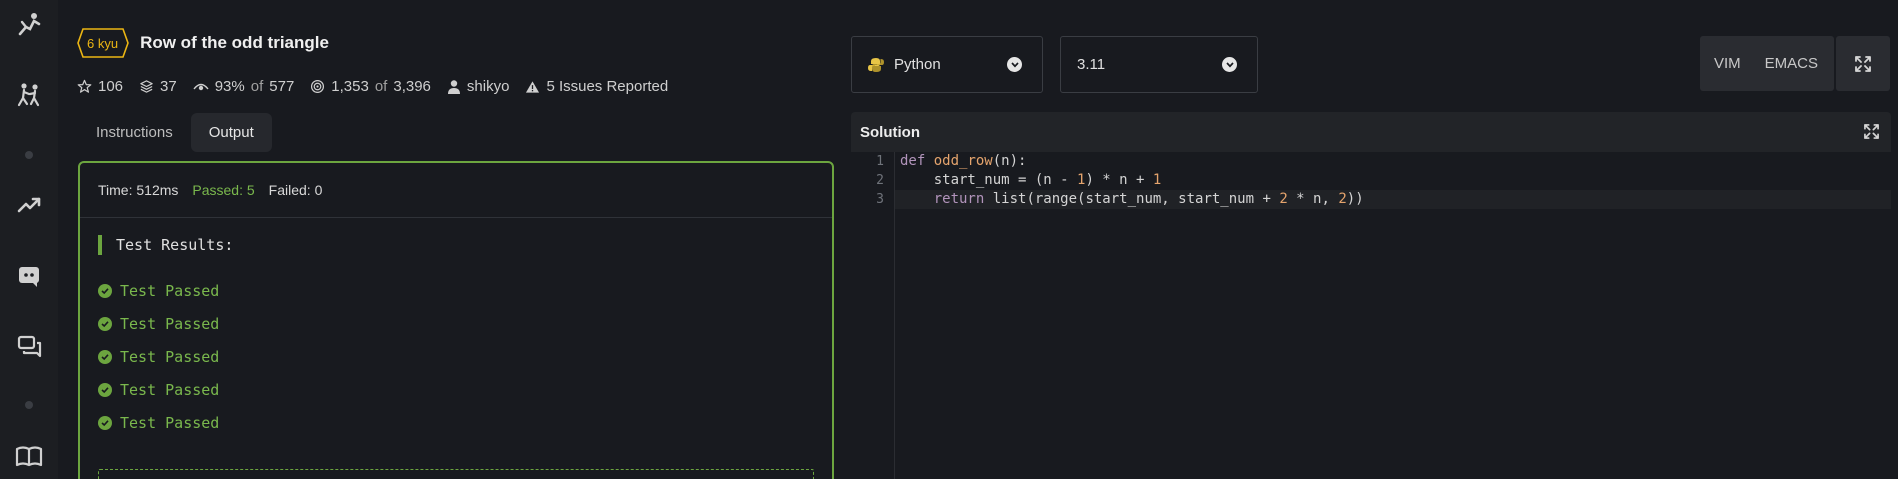 This screenshot has height=479, width=1898. What do you see at coordinates (29, 205) in the screenshot?
I see `trending-icon` at bounding box center [29, 205].